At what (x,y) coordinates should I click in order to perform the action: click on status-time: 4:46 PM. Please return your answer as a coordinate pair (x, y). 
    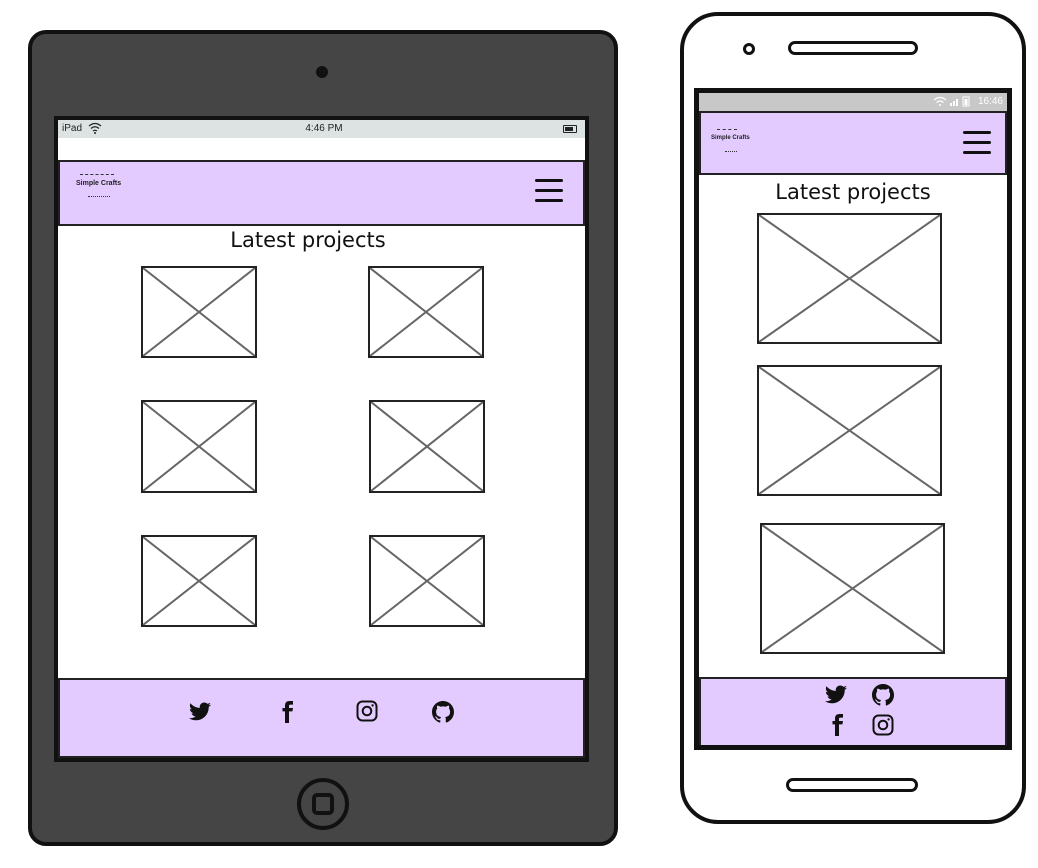
    Looking at the image, I should click on (324, 128).